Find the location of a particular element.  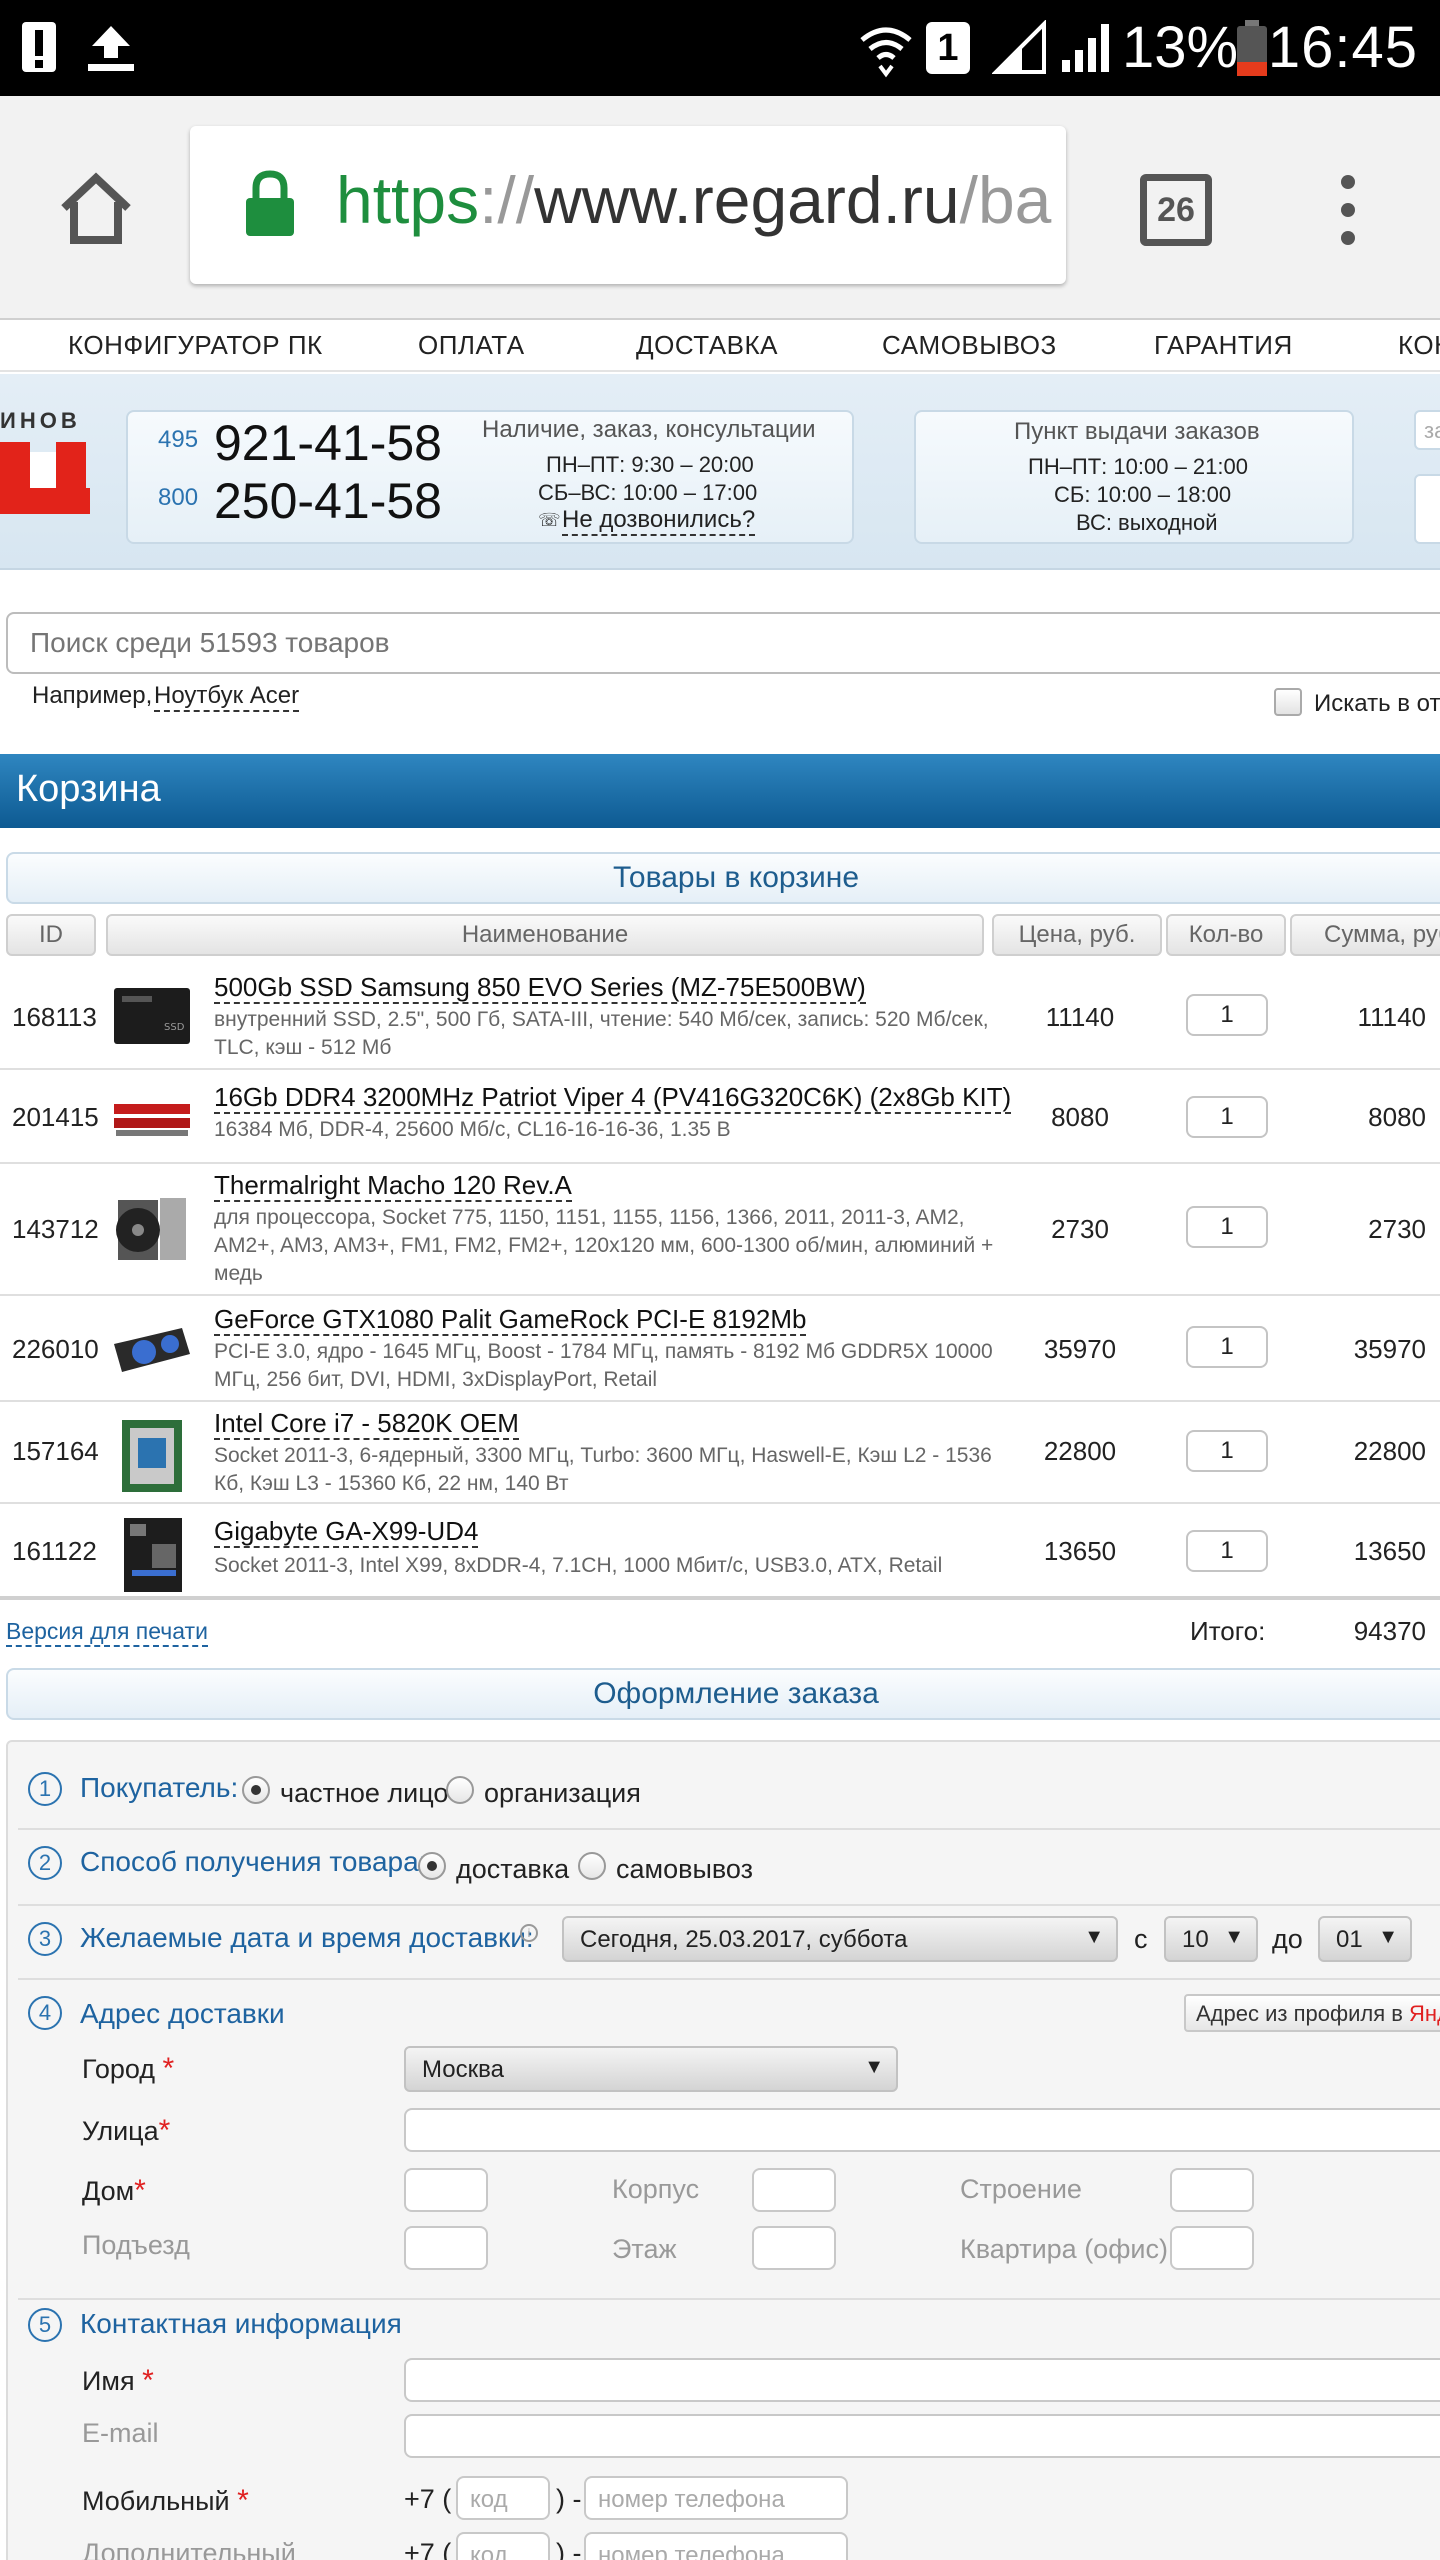

house-label: Дом* is located at coordinates (114, 2190).